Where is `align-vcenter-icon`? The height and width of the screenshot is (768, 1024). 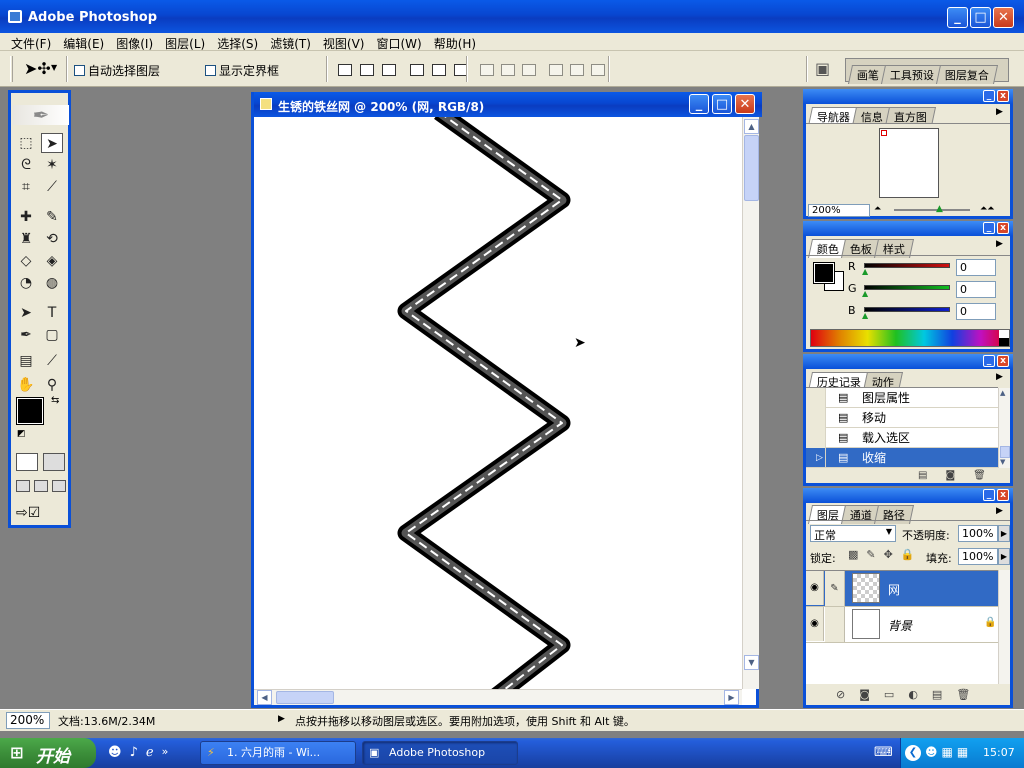 align-vcenter-icon is located at coordinates (367, 70).